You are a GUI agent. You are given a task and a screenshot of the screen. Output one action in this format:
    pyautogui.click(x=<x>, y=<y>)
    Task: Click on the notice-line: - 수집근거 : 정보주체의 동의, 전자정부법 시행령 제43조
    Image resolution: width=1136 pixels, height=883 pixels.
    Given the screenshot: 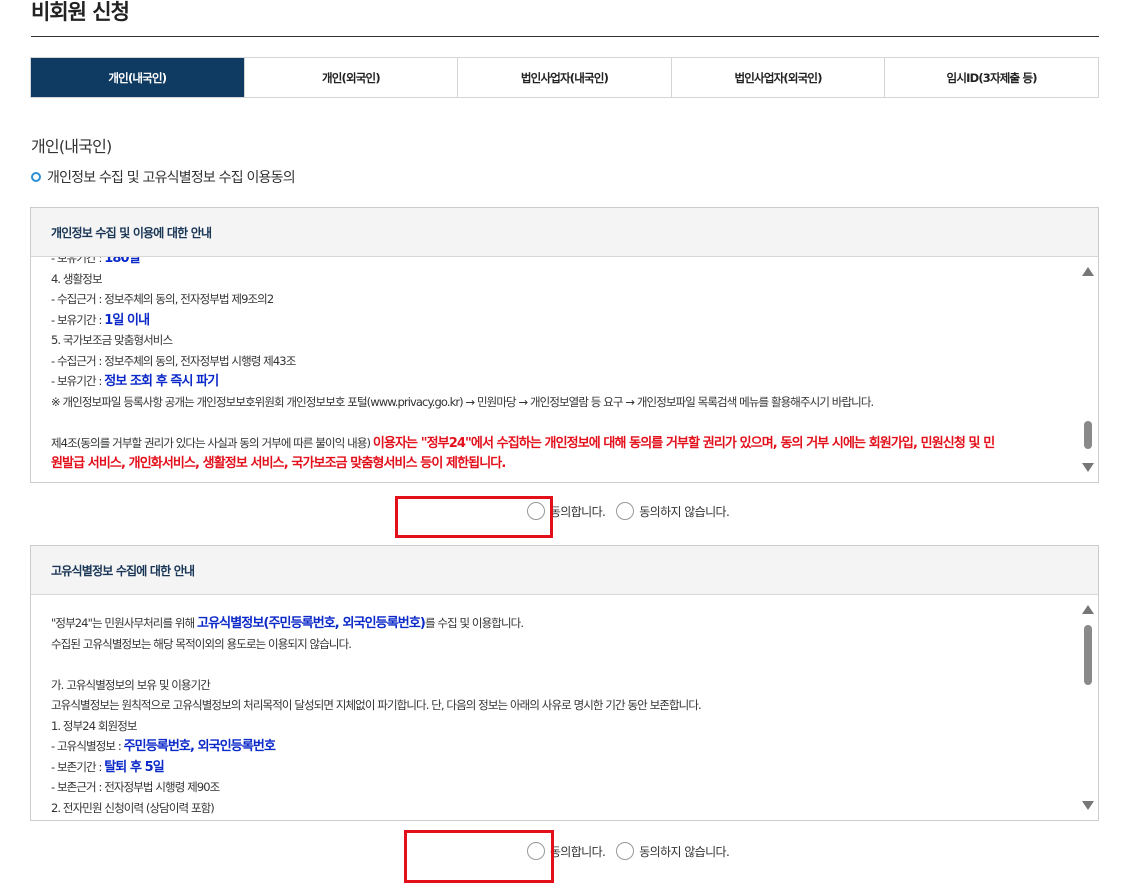 What is the action you would take?
    pyautogui.click(x=561, y=361)
    